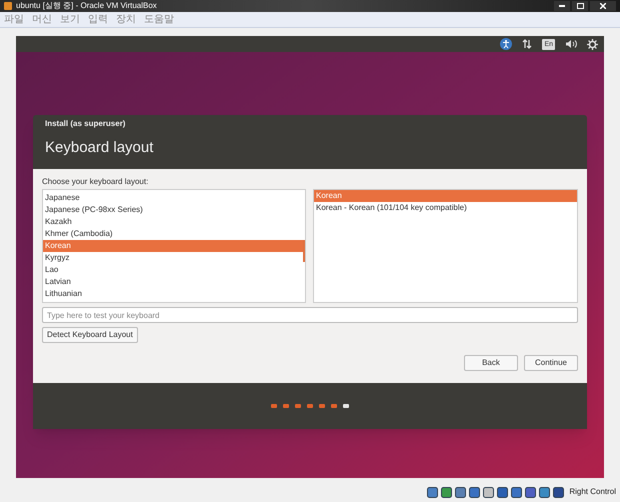 This screenshot has height=502, width=620. Describe the element at coordinates (571, 44) in the screenshot. I see `volume-icon` at that location.